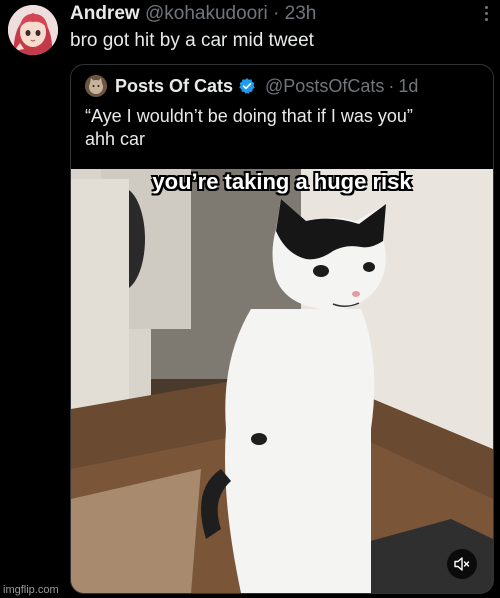 The height and width of the screenshot is (598, 500). I want to click on quoted-author-handle: @PostsOfCats, so click(324, 86).